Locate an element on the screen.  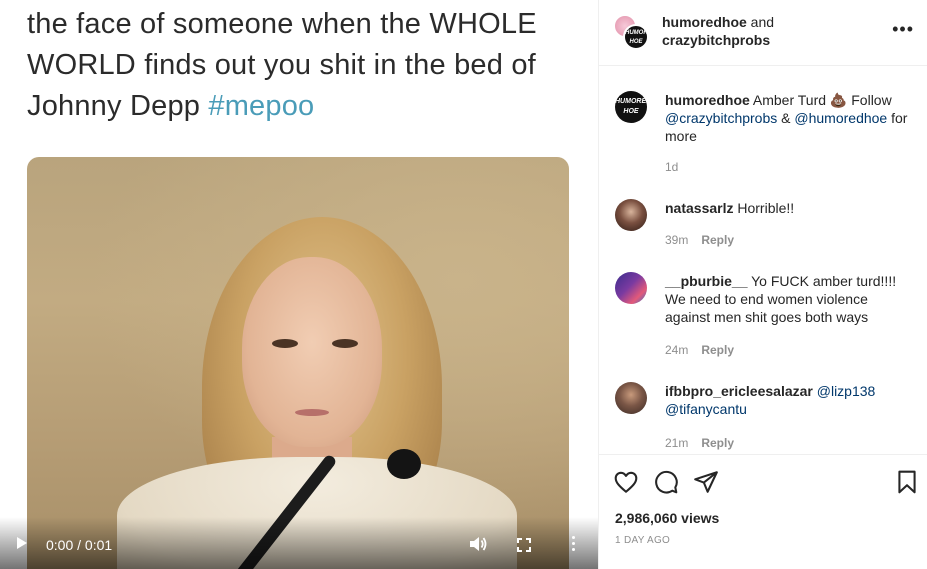
comment-time: 39m is located at coordinates (676, 240).